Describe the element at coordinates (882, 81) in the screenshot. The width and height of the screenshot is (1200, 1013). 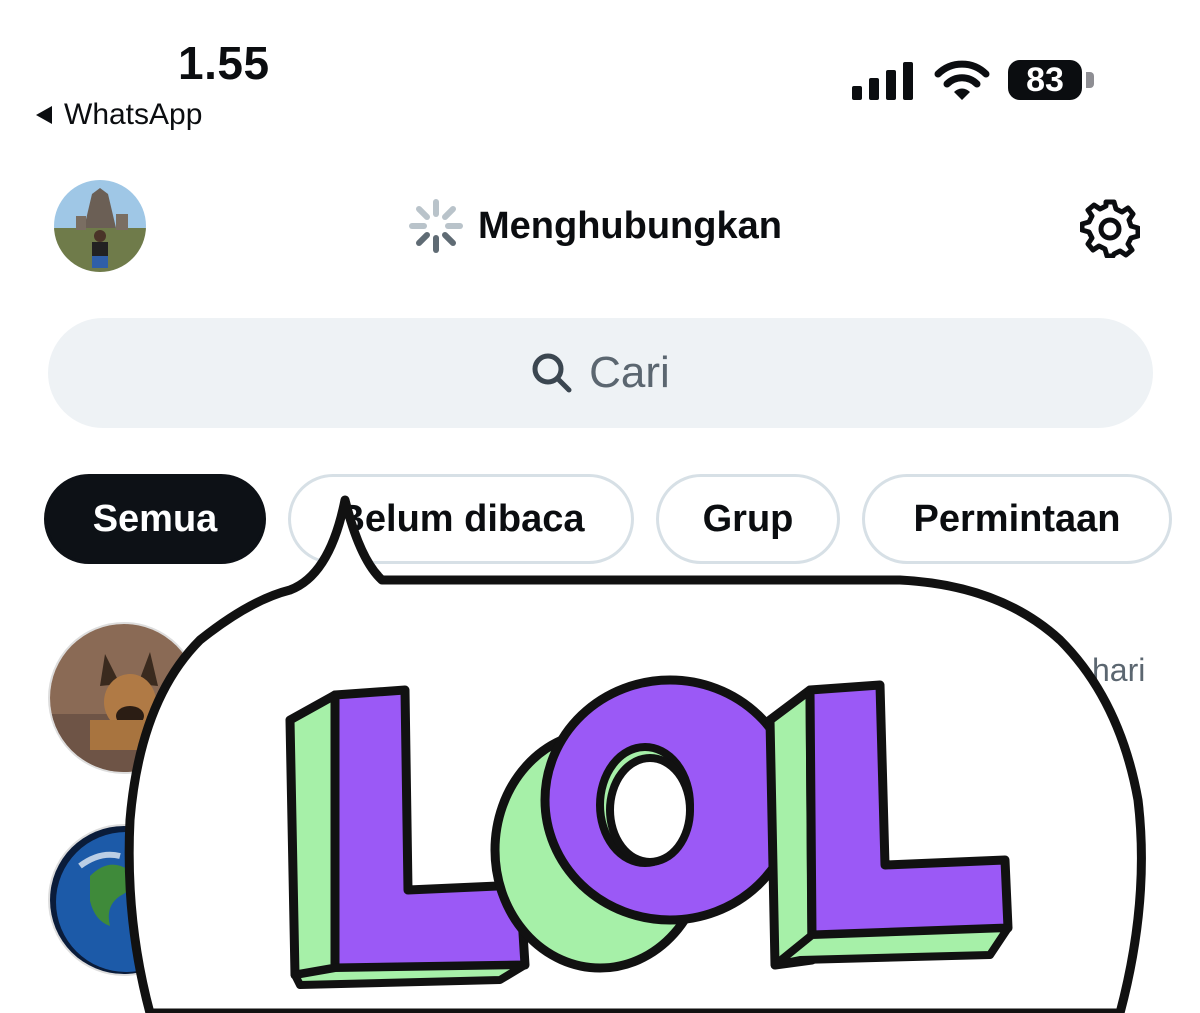
I see `signal-icon` at that location.